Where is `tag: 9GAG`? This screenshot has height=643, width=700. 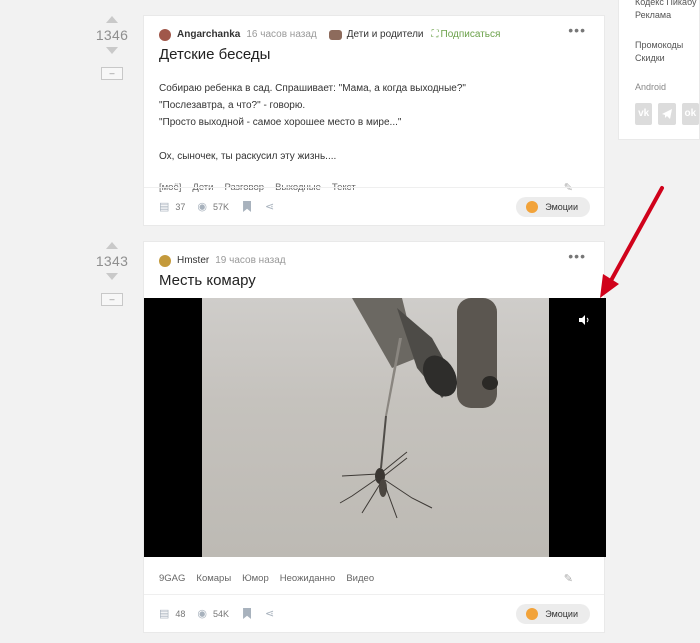
tag: 9GAG is located at coordinates (172, 578).